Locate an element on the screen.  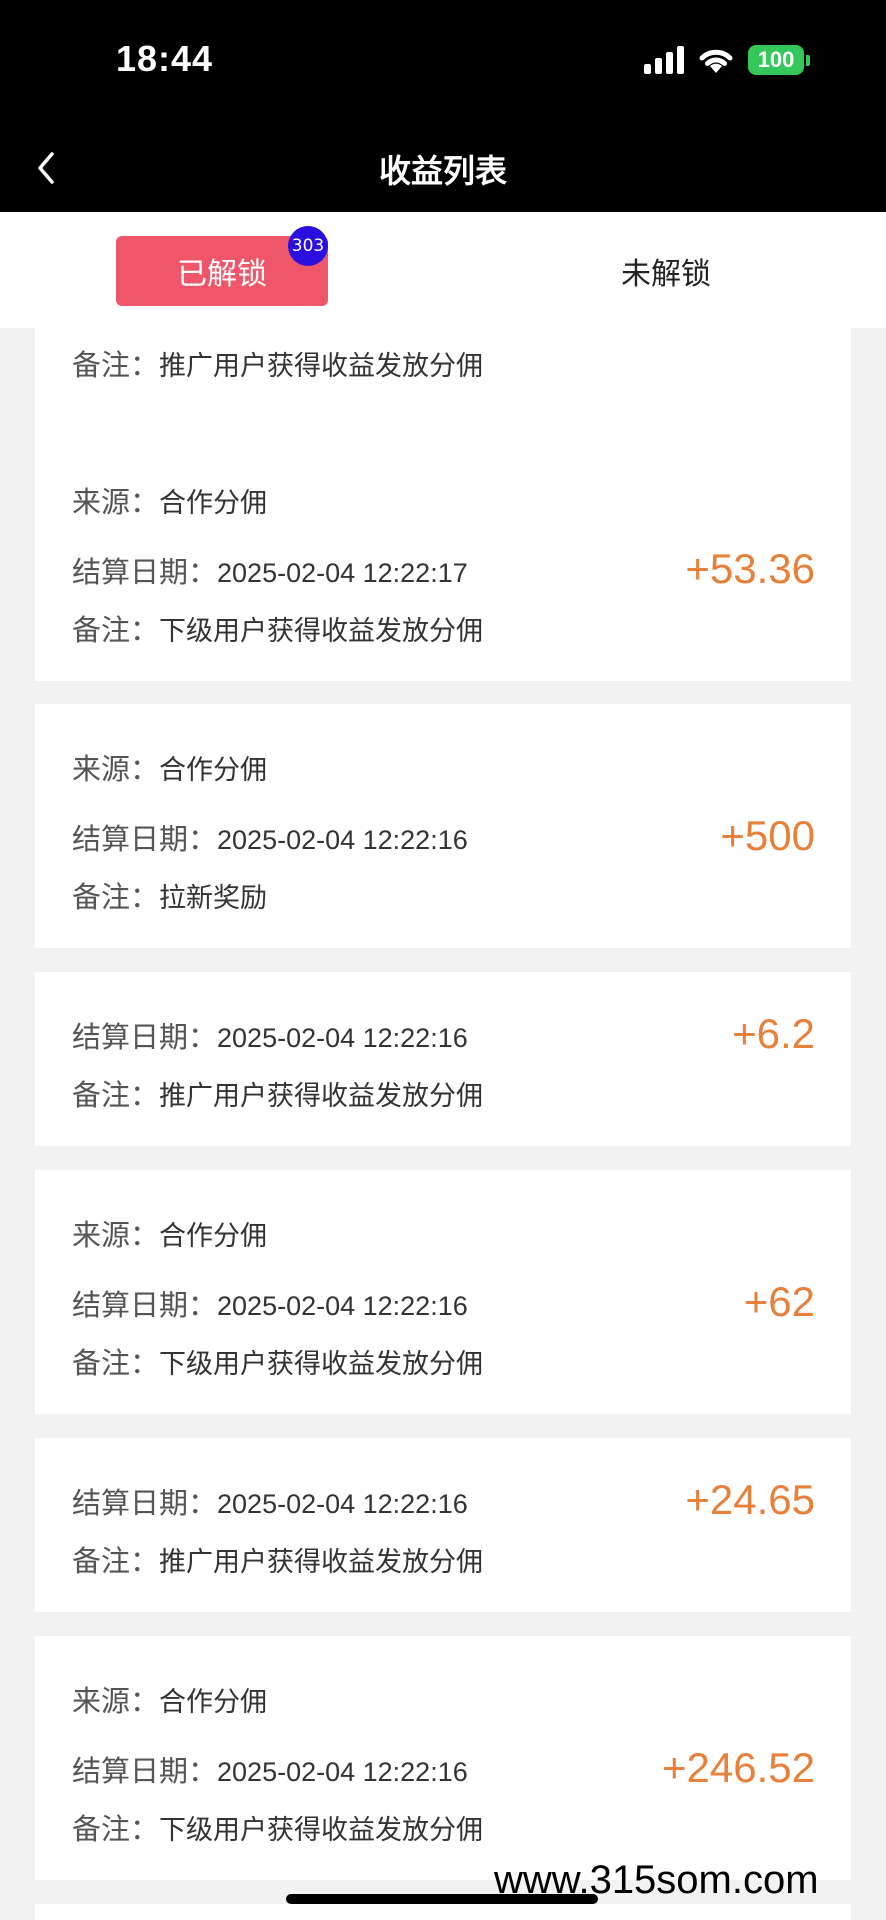
page-title: 收益列表 is located at coordinates (442, 171).